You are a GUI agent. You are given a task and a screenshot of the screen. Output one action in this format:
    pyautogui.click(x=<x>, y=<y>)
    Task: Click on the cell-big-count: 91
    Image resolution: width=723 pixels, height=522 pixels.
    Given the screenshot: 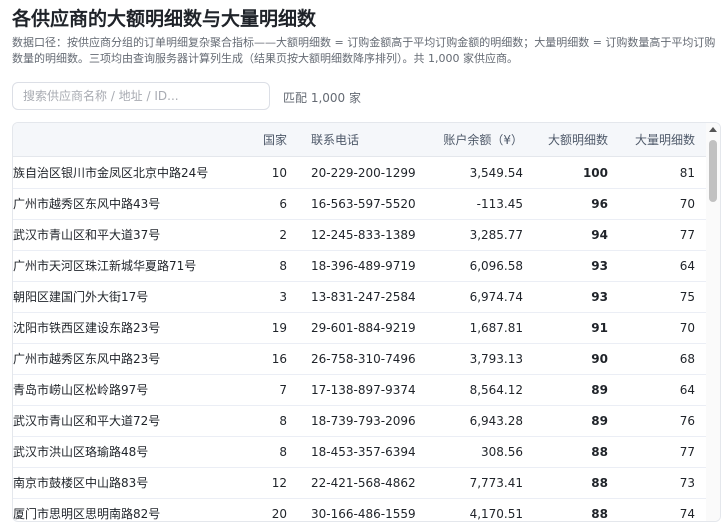 What is the action you would take?
    pyautogui.click(x=599, y=327)
    